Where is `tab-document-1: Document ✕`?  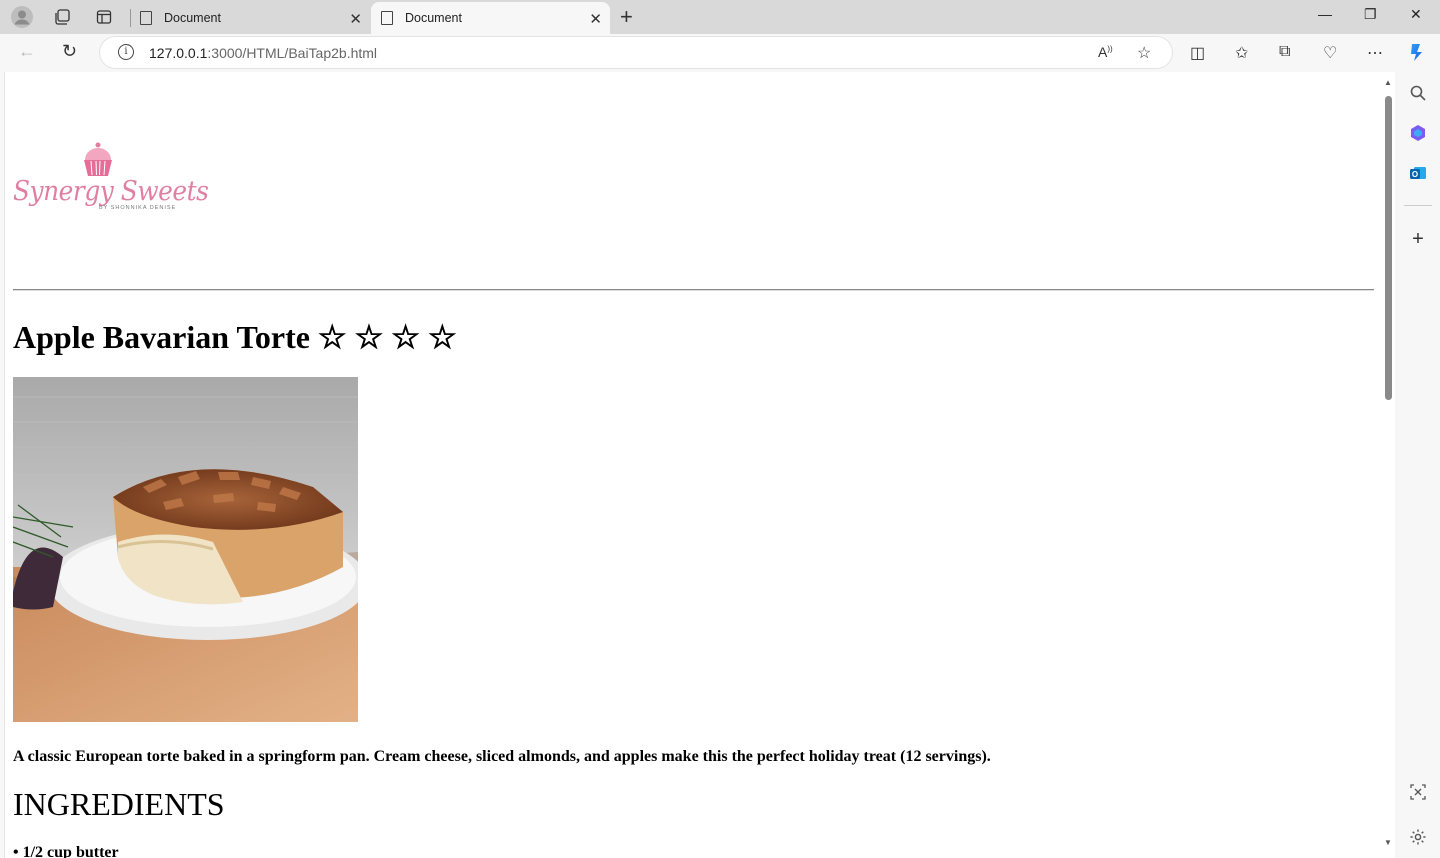 tab-document-1: Document ✕ is located at coordinates (250, 18).